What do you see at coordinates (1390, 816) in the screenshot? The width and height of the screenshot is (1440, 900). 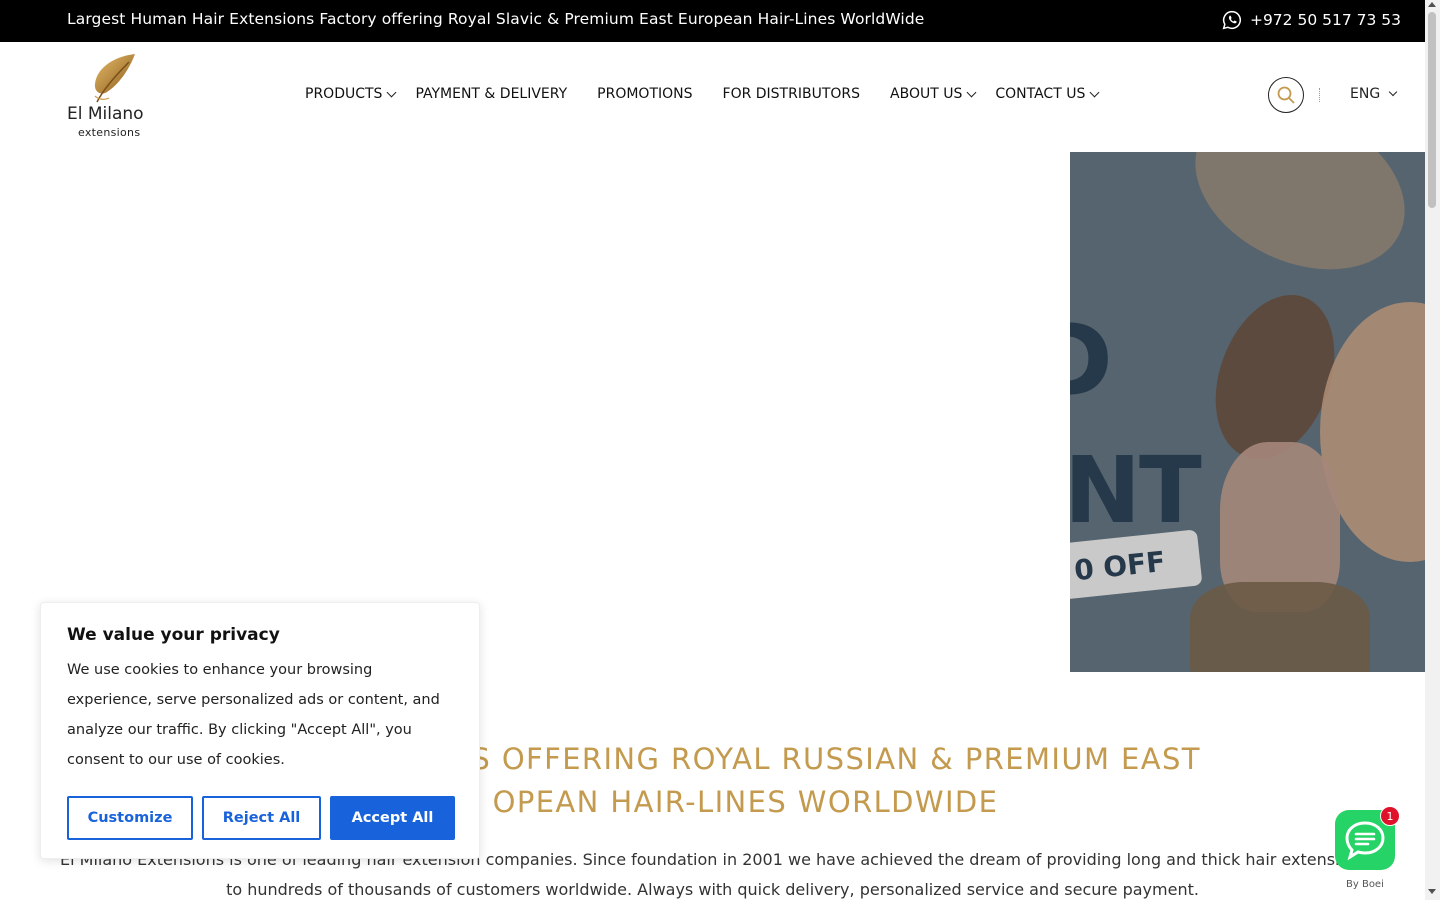 I see `chat-notification-badge: 1` at bounding box center [1390, 816].